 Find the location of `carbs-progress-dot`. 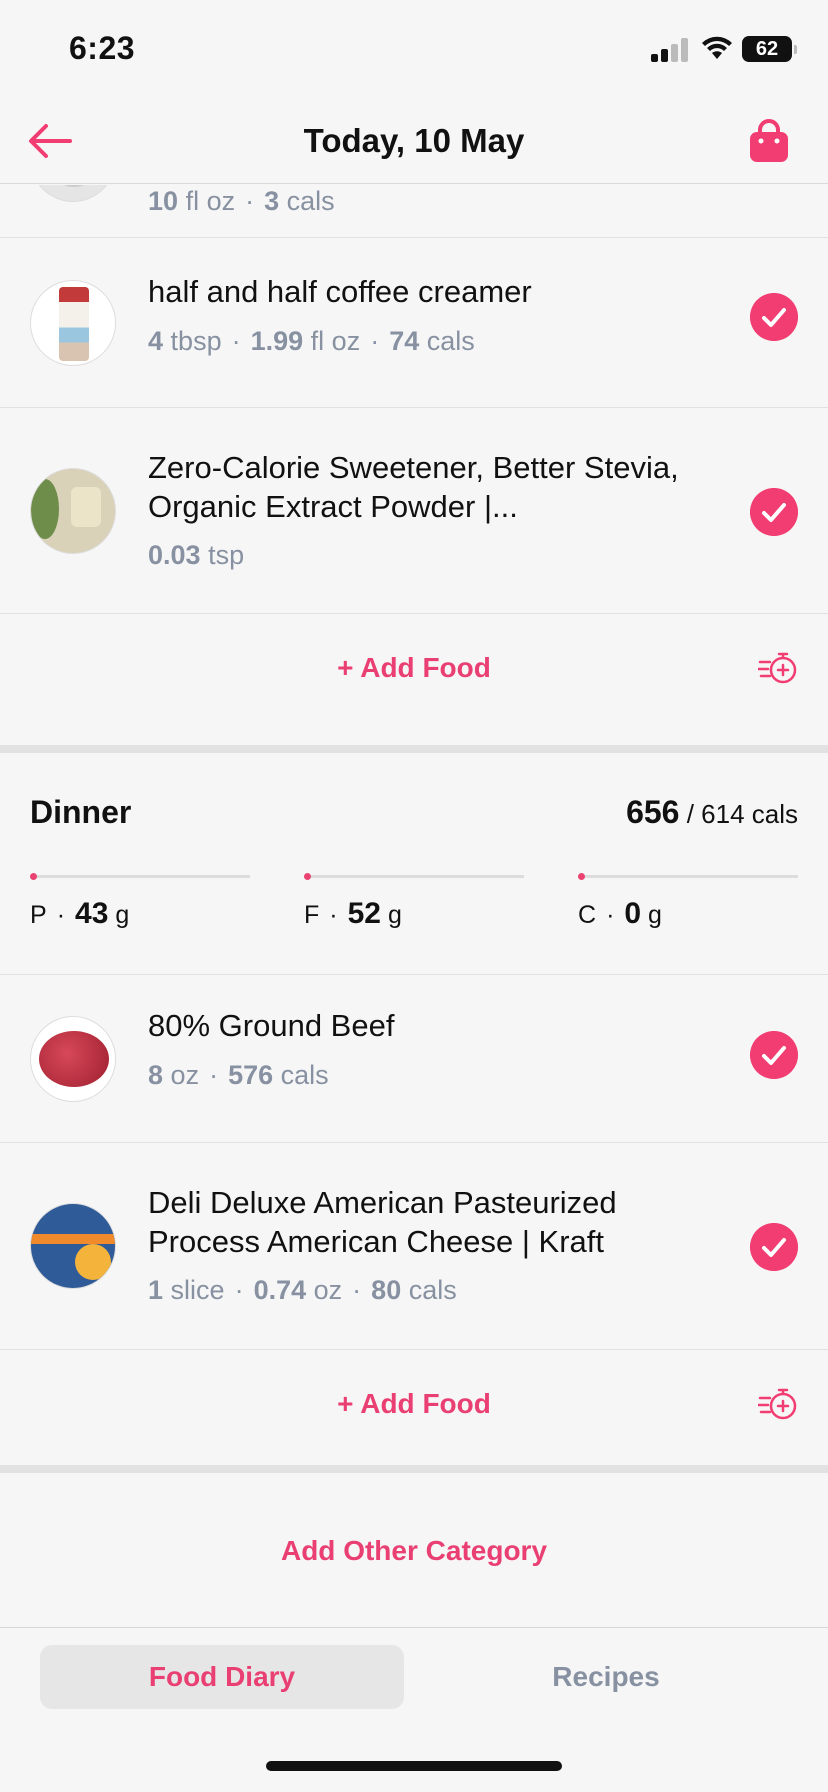

carbs-progress-dot is located at coordinates (581, 876).